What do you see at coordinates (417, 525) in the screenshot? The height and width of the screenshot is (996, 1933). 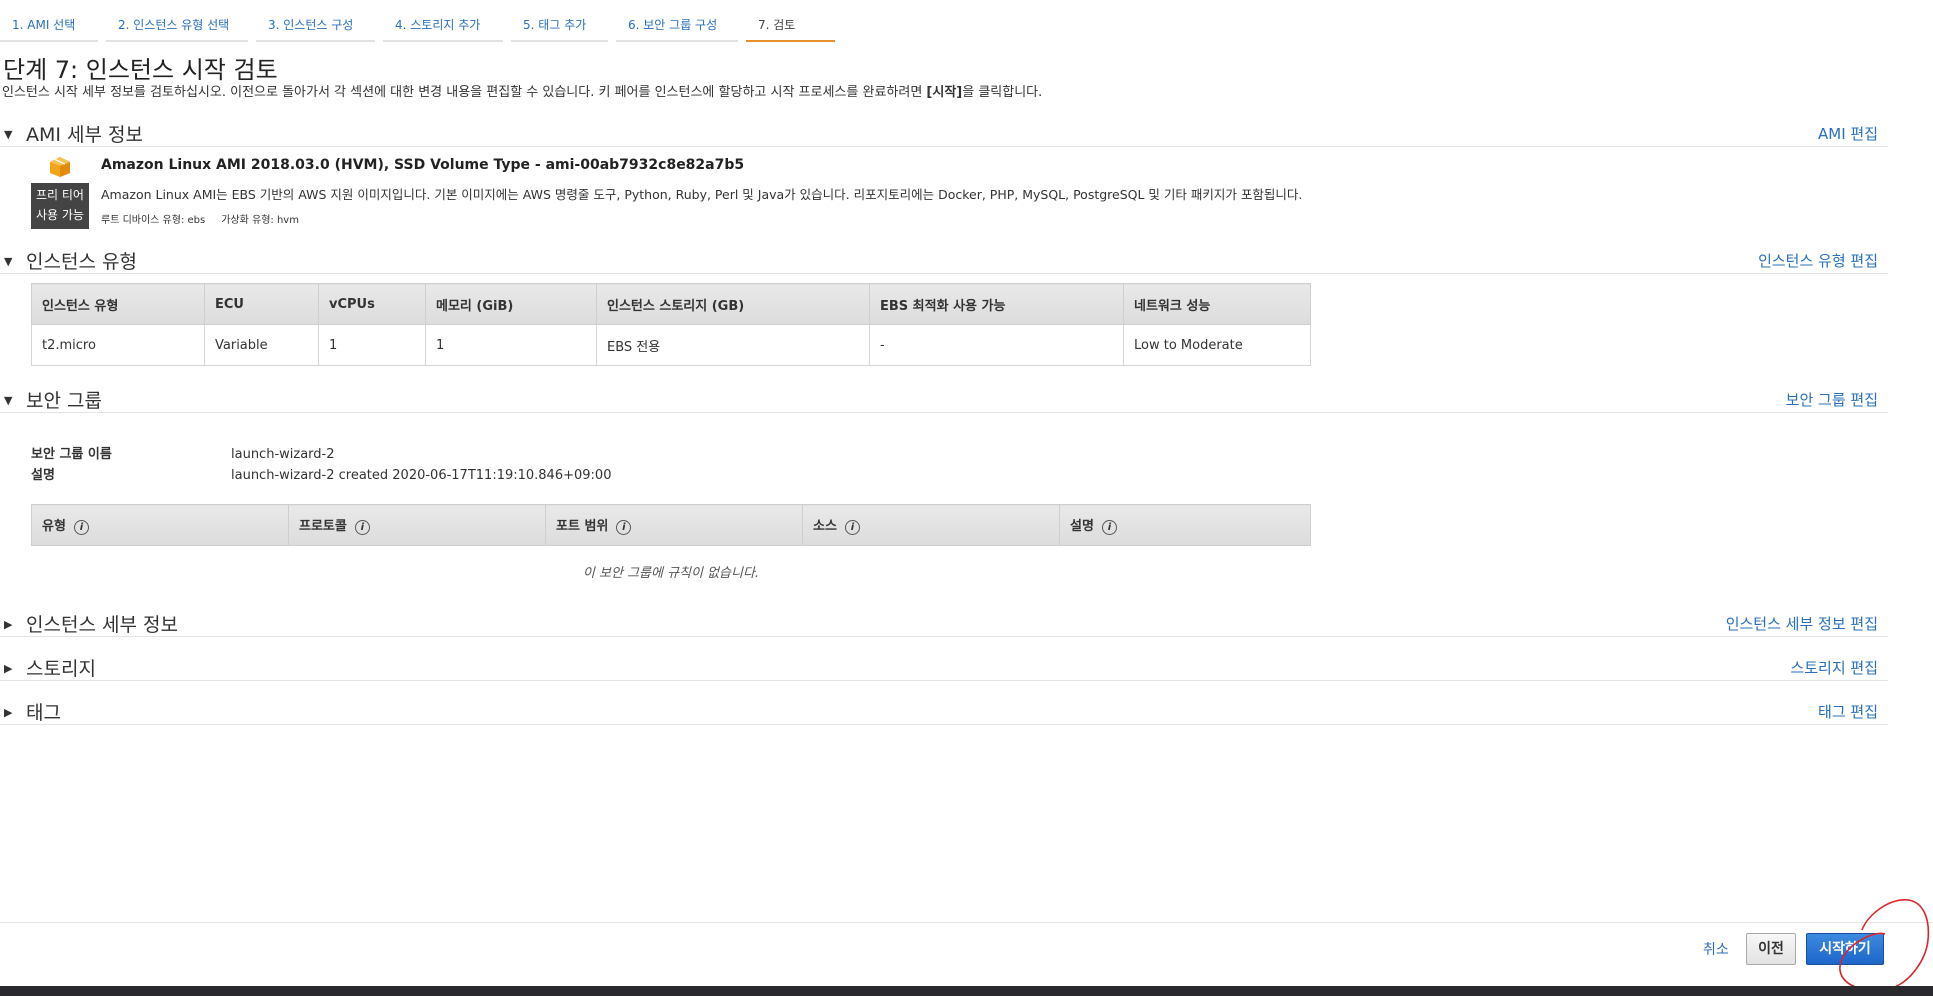 I see `column-header: 프로토콜 i` at bounding box center [417, 525].